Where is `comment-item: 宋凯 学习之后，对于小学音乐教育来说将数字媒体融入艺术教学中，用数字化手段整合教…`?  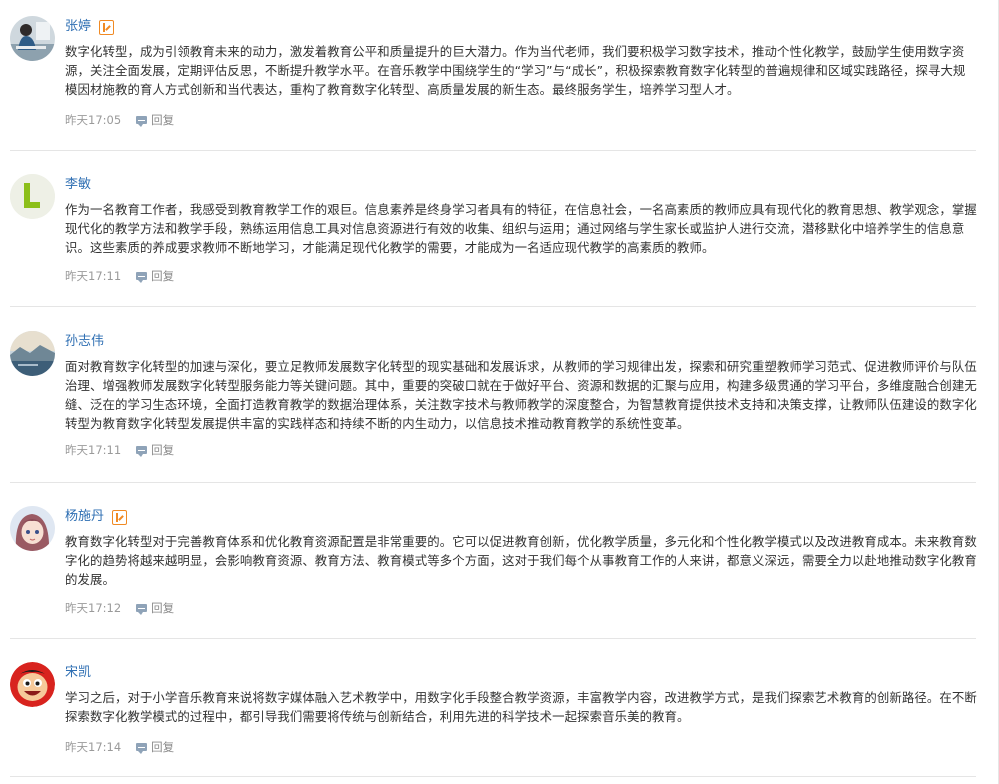
comment-item: 宋凯 学习之后，对于小学音乐教育来说将数字媒体融入艺术教学中，用数字化手段整合教… is located at coordinates (499, 712).